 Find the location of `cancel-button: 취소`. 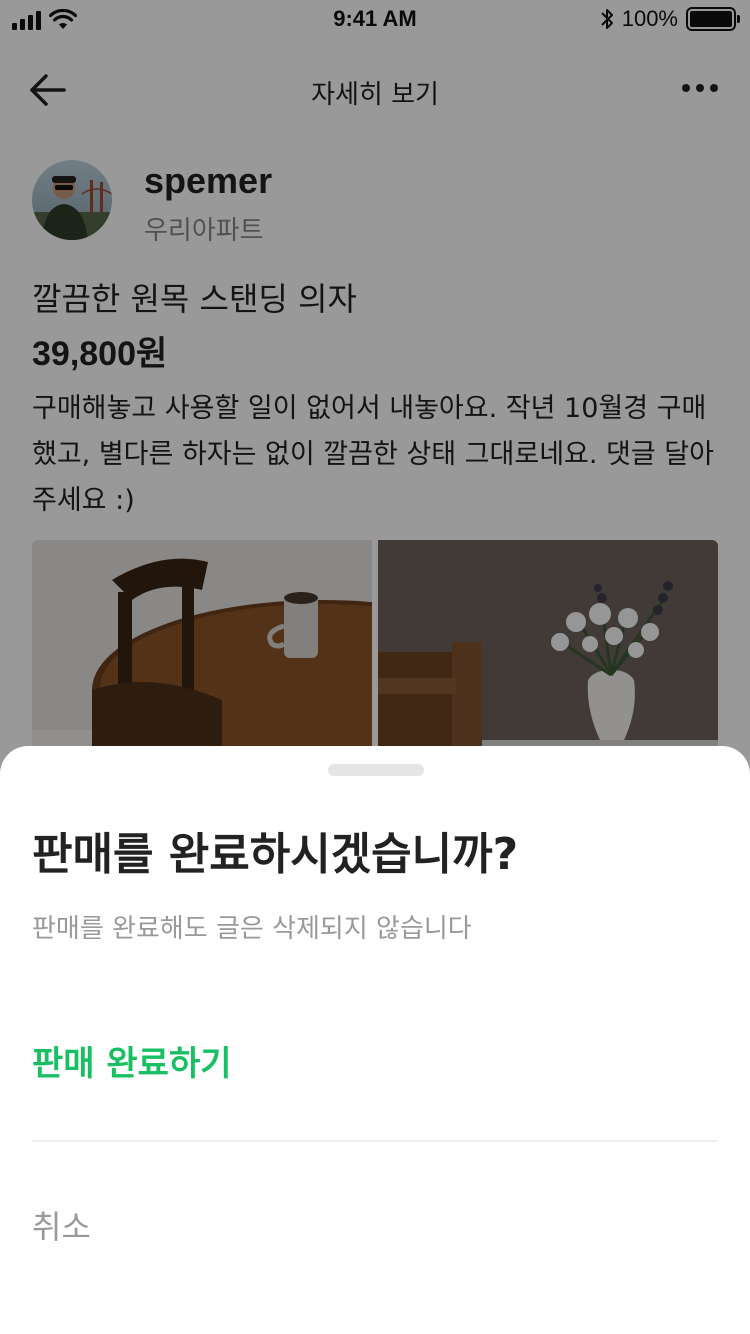

cancel-button: 취소 is located at coordinates (61, 1225).